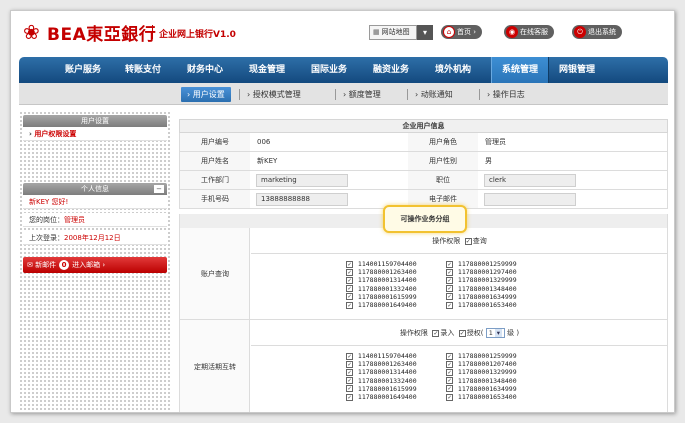 The height and width of the screenshot is (423, 685). What do you see at coordinates (302, 199) in the screenshot?
I see `phone-input: 13888888888` at bounding box center [302, 199].